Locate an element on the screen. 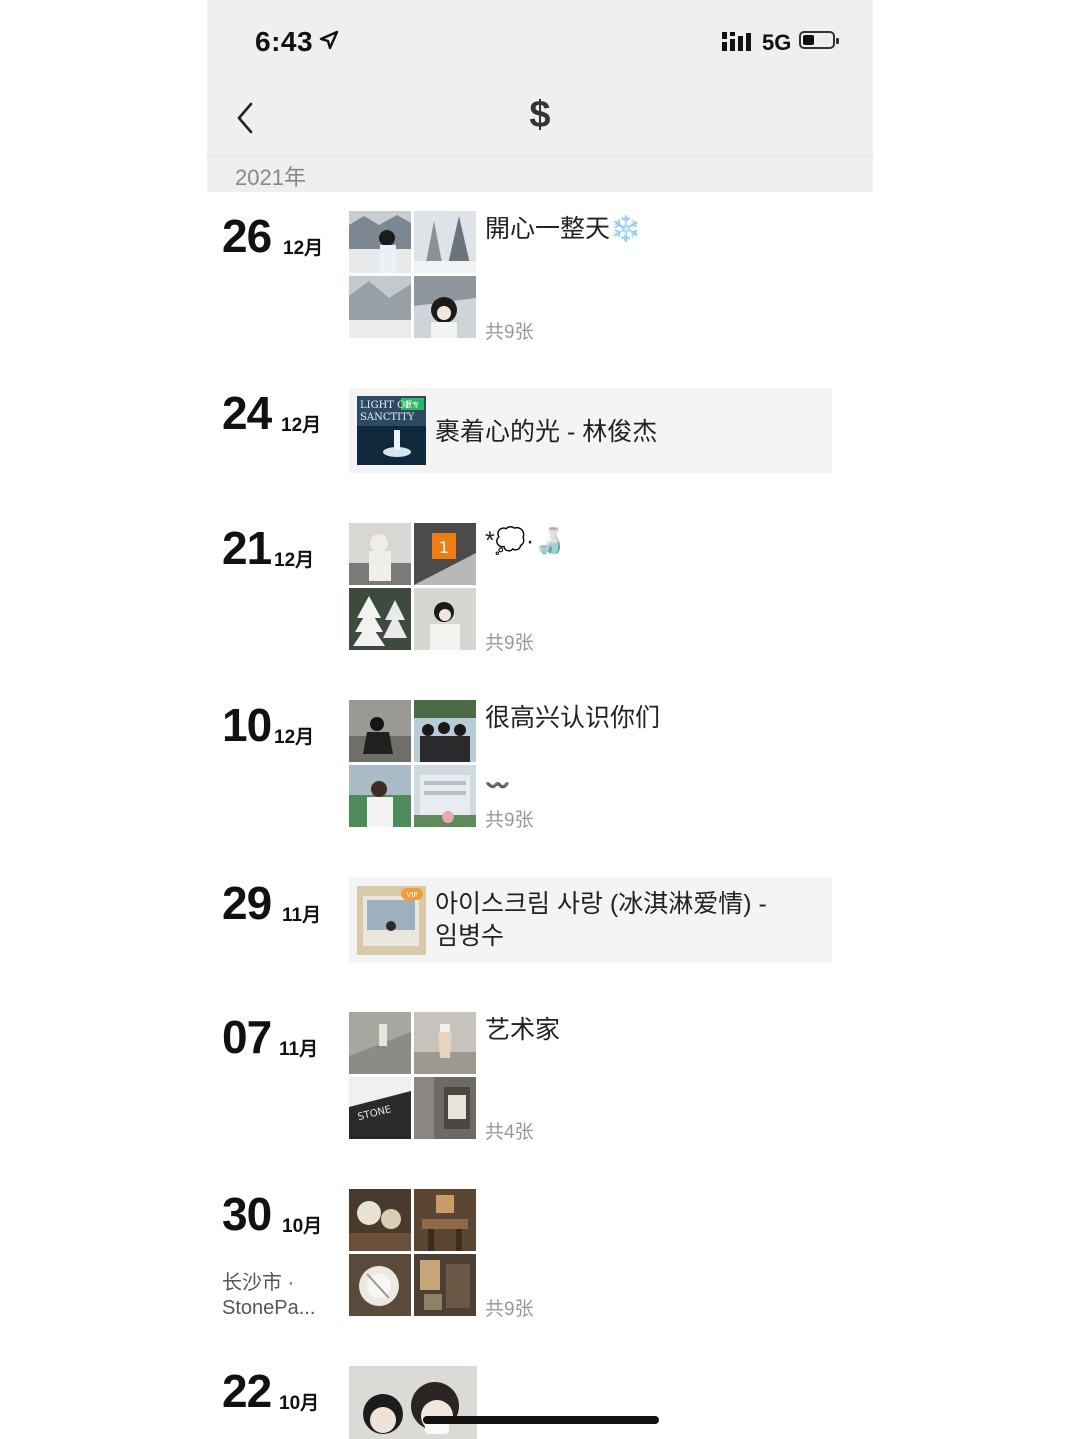 Image resolution: width=1080 pixels, height=1439 pixels. nav-title: $ is located at coordinates (540, 115).